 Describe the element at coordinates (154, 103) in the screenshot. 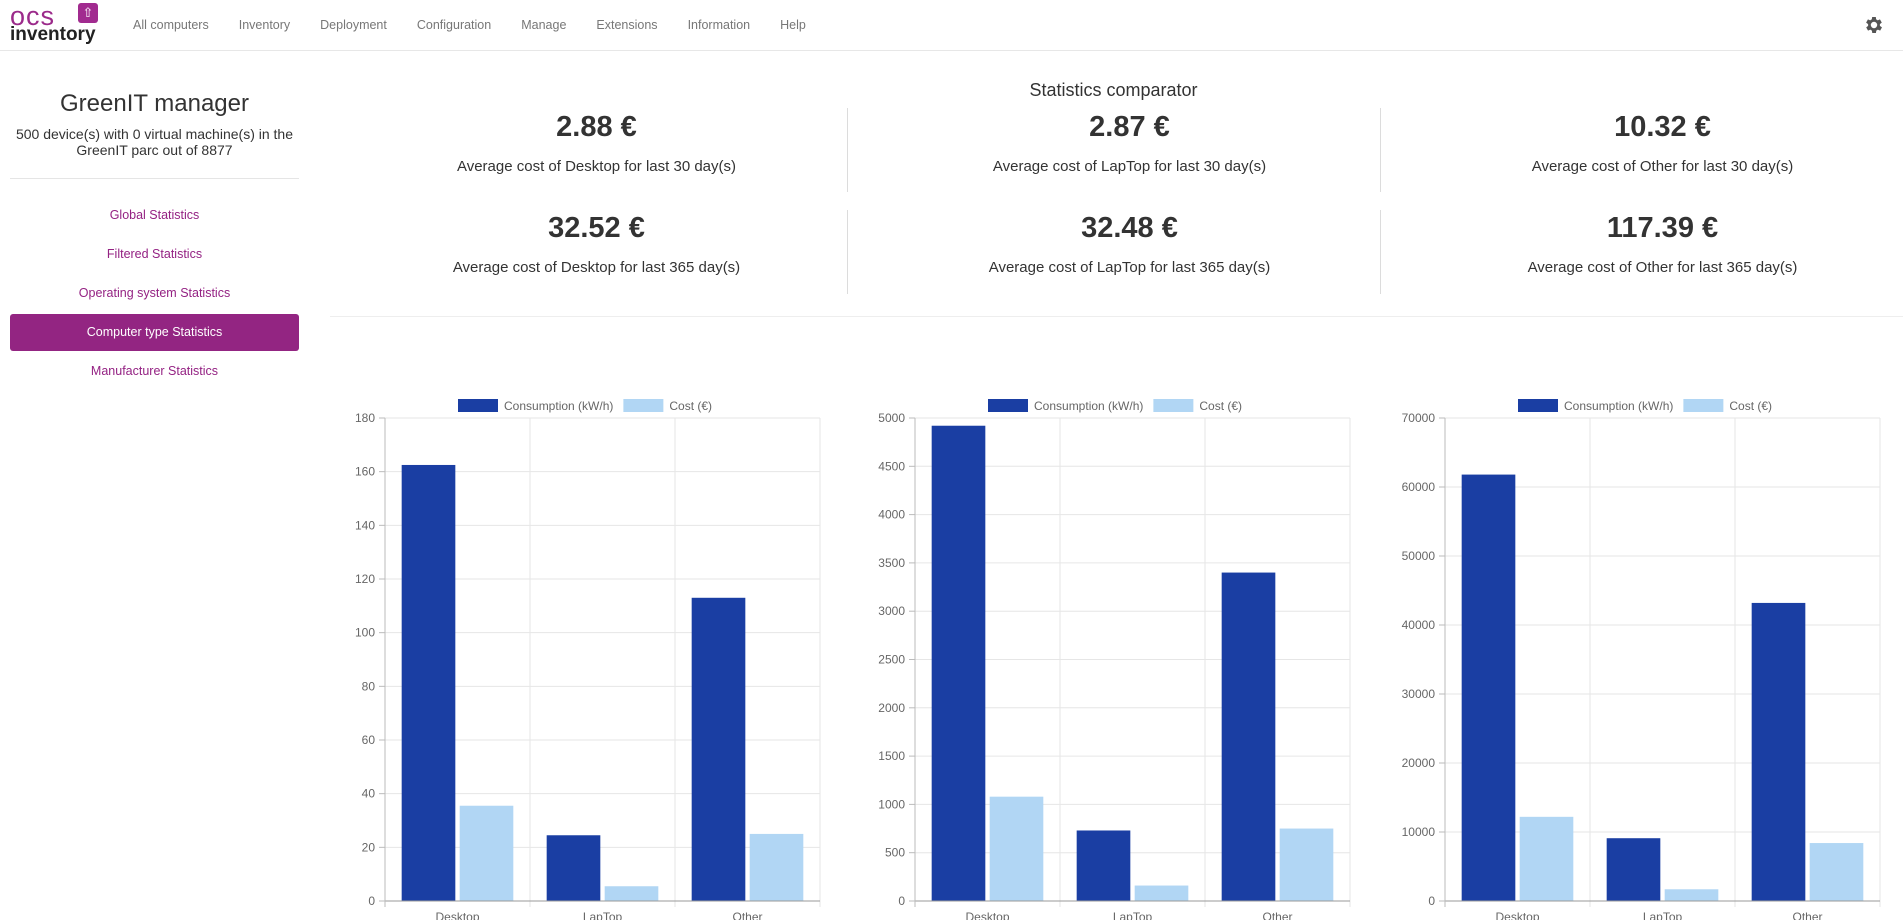

I see `sidebar-title: GreenIT manager` at that location.